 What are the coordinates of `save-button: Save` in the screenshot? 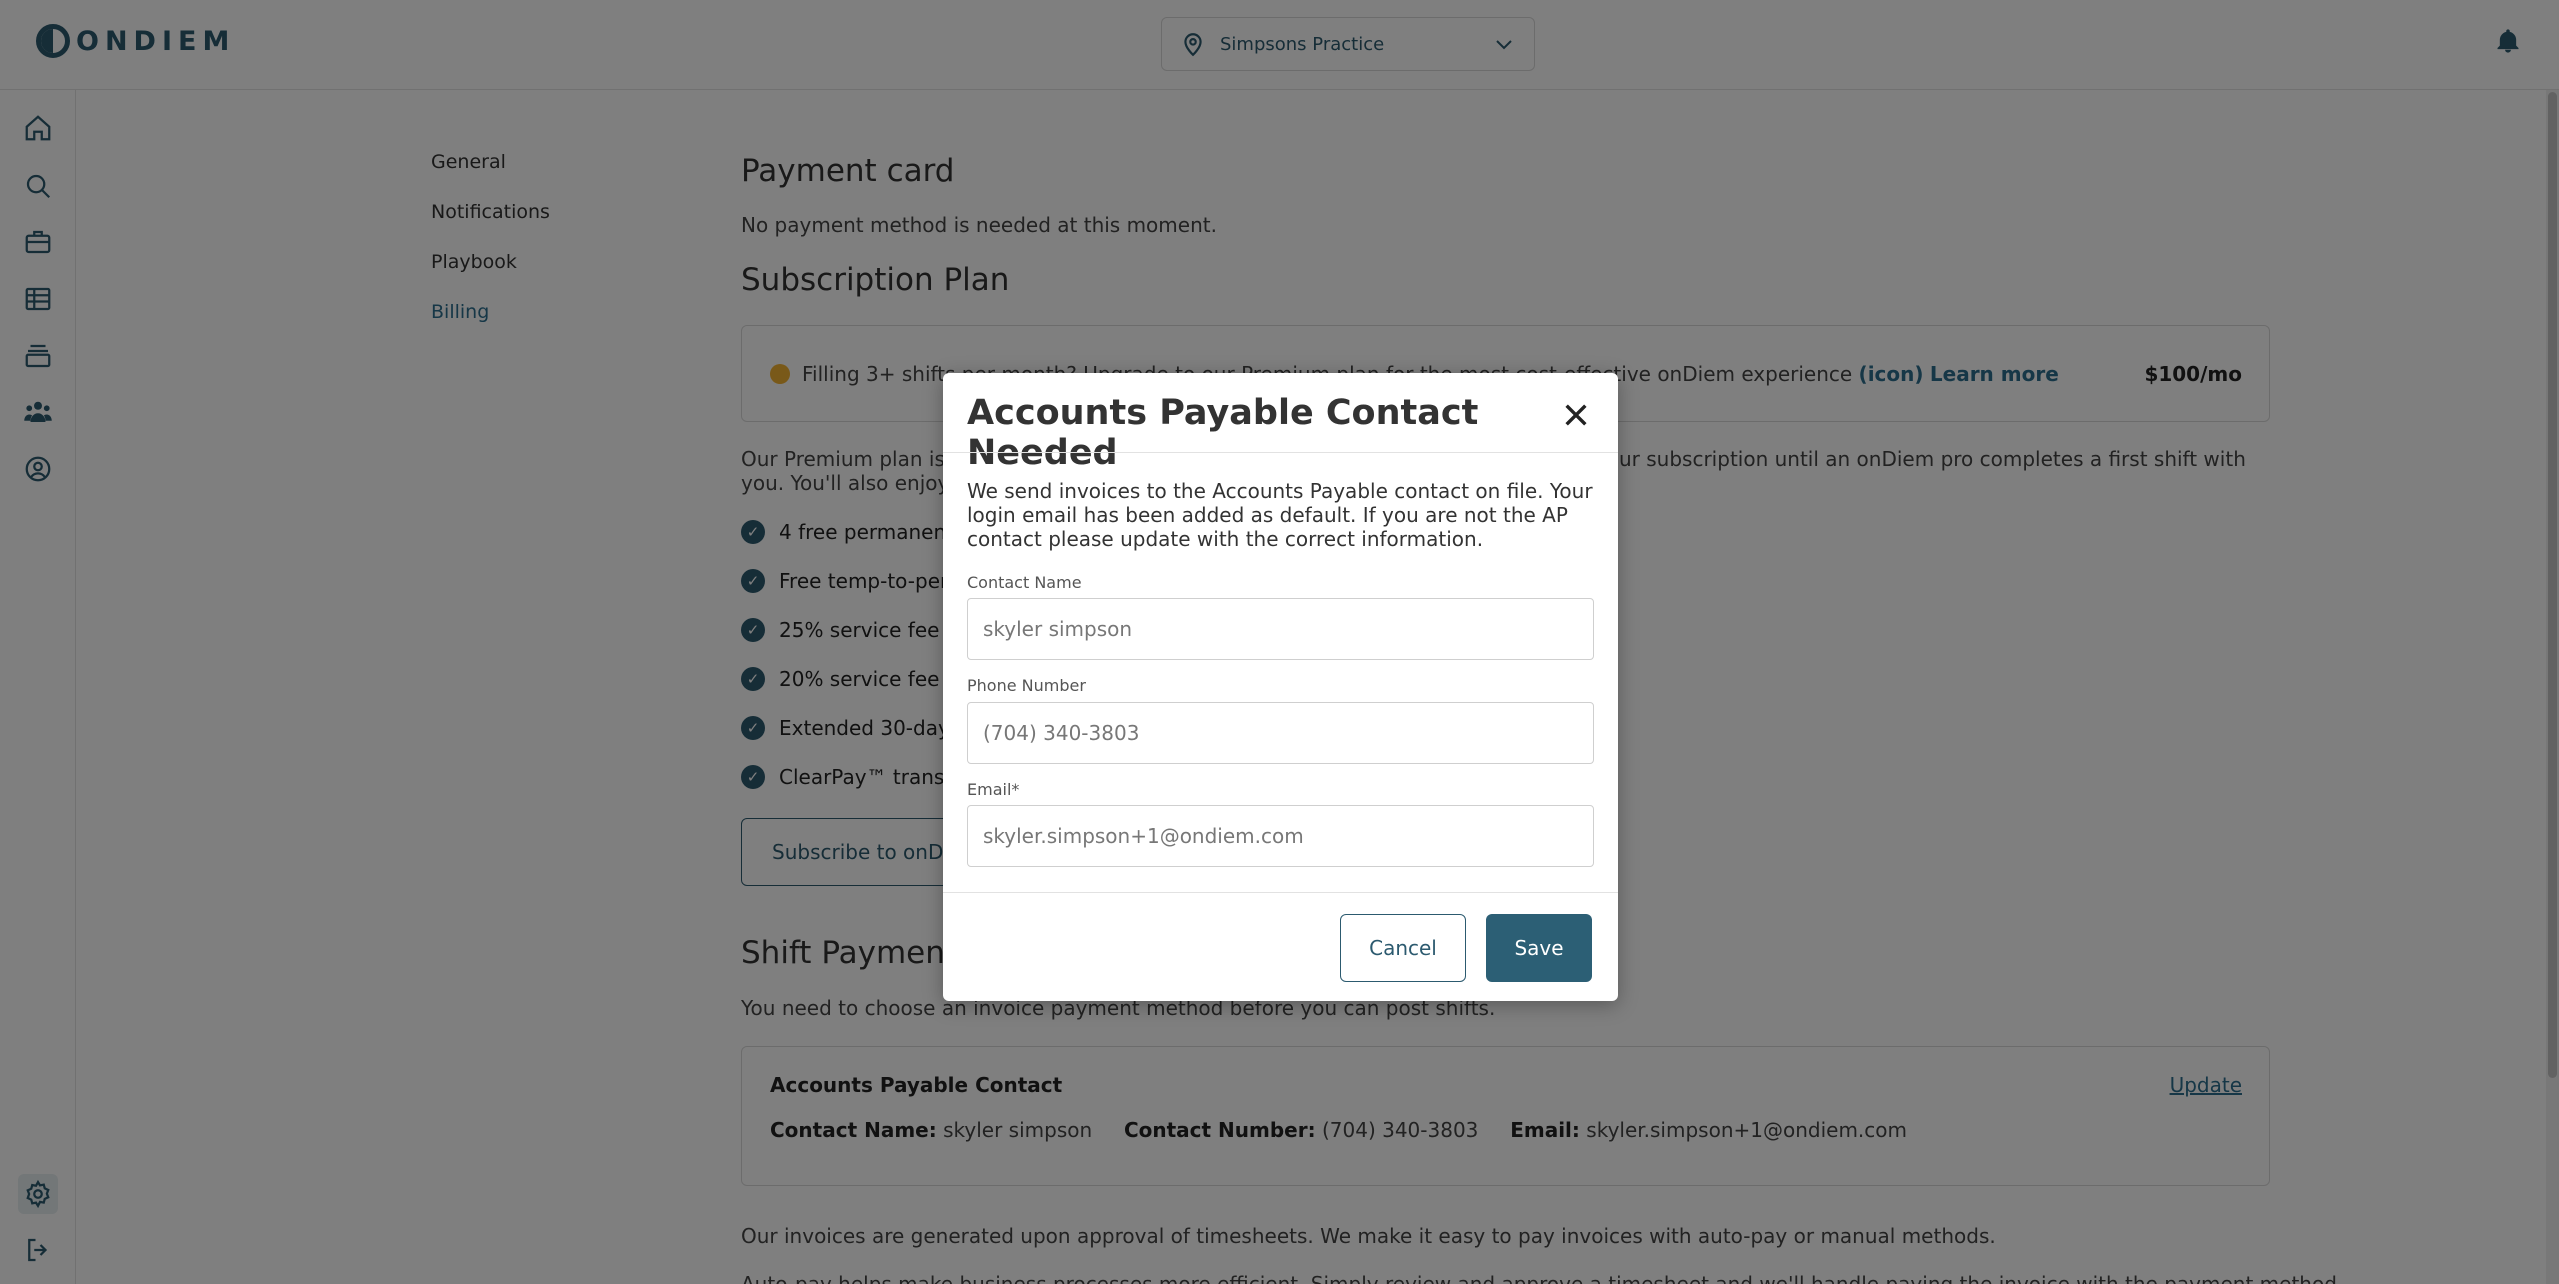 It's located at (1539, 948).